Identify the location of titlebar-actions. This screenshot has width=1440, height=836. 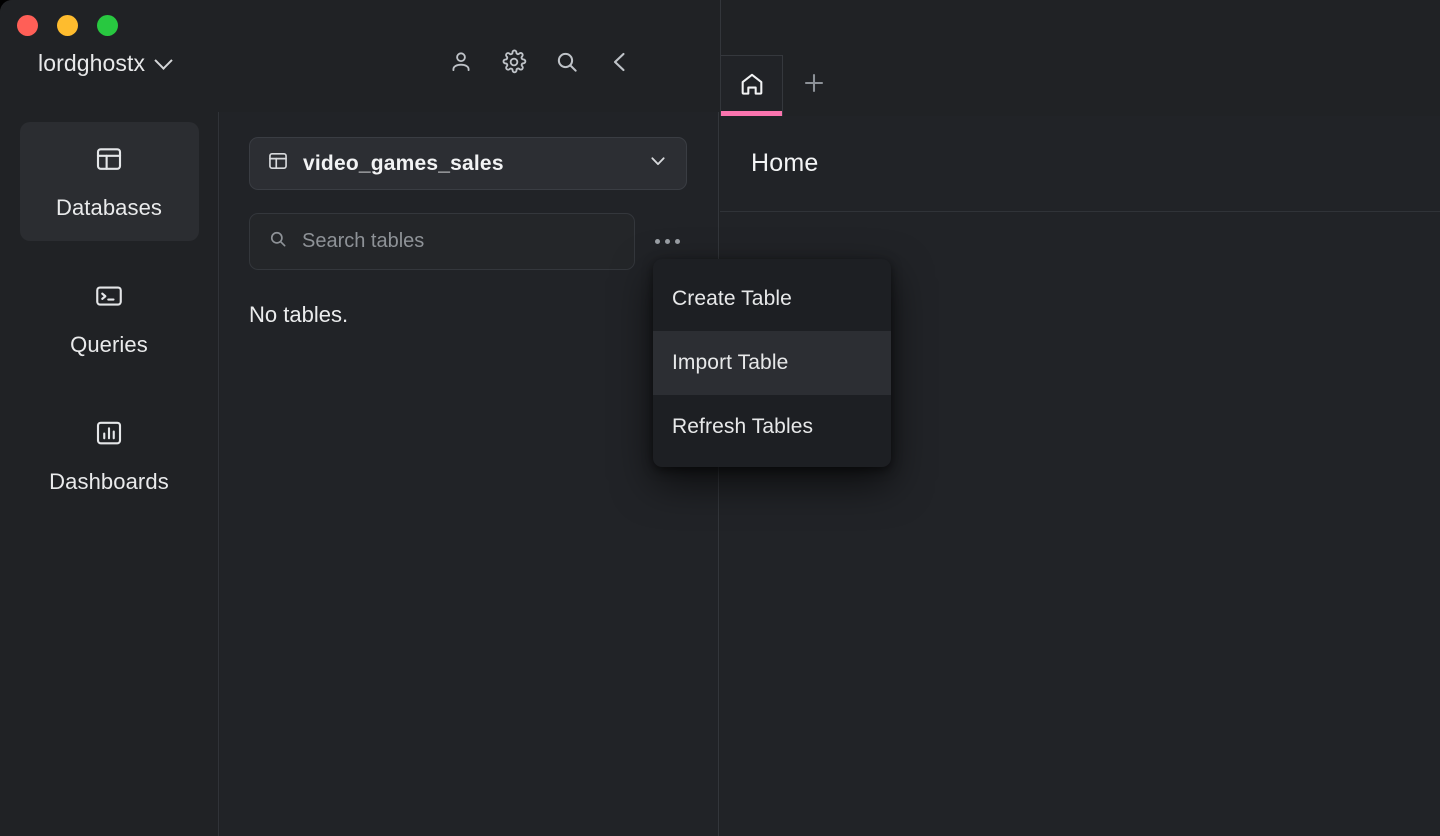
(540, 62).